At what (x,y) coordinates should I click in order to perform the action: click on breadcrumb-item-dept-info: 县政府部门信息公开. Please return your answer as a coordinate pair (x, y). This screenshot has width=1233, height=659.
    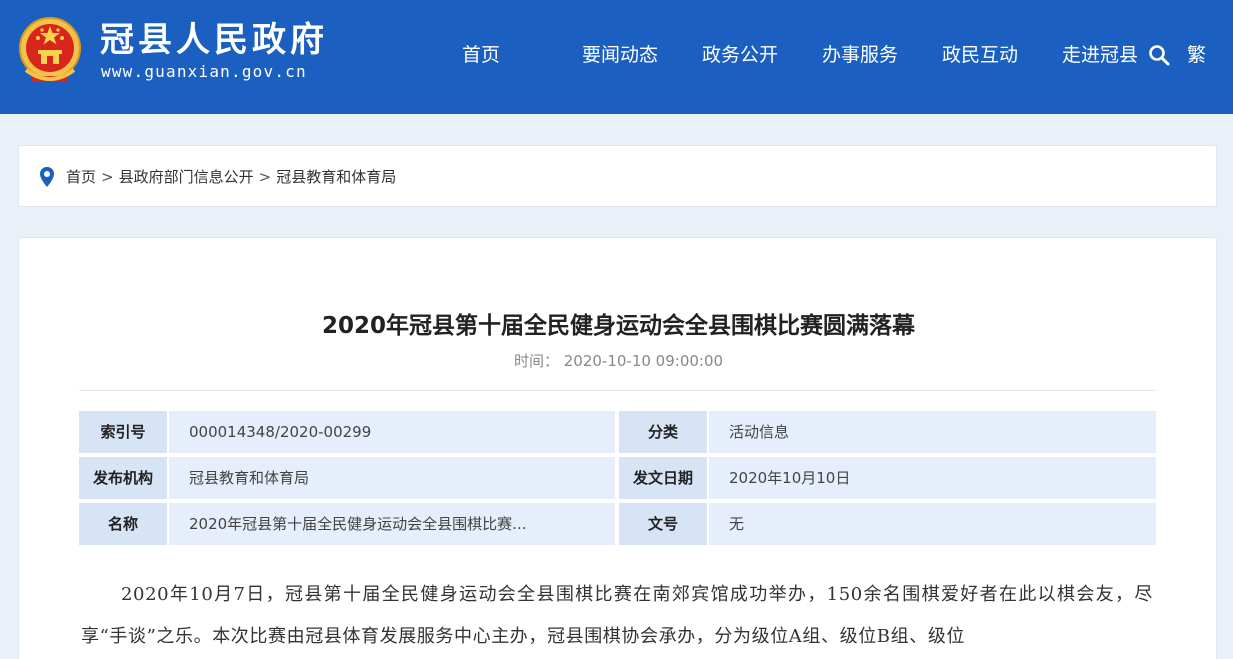
    Looking at the image, I should click on (186, 177).